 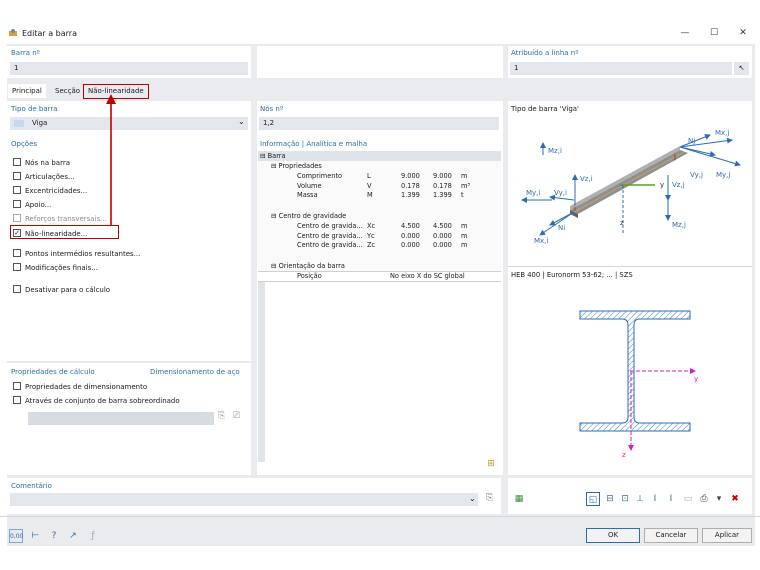 What do you see at coordinates (49, 33) in the screenshot?
I see `window-title: Editar a barra` at bounding box center [49, 33].